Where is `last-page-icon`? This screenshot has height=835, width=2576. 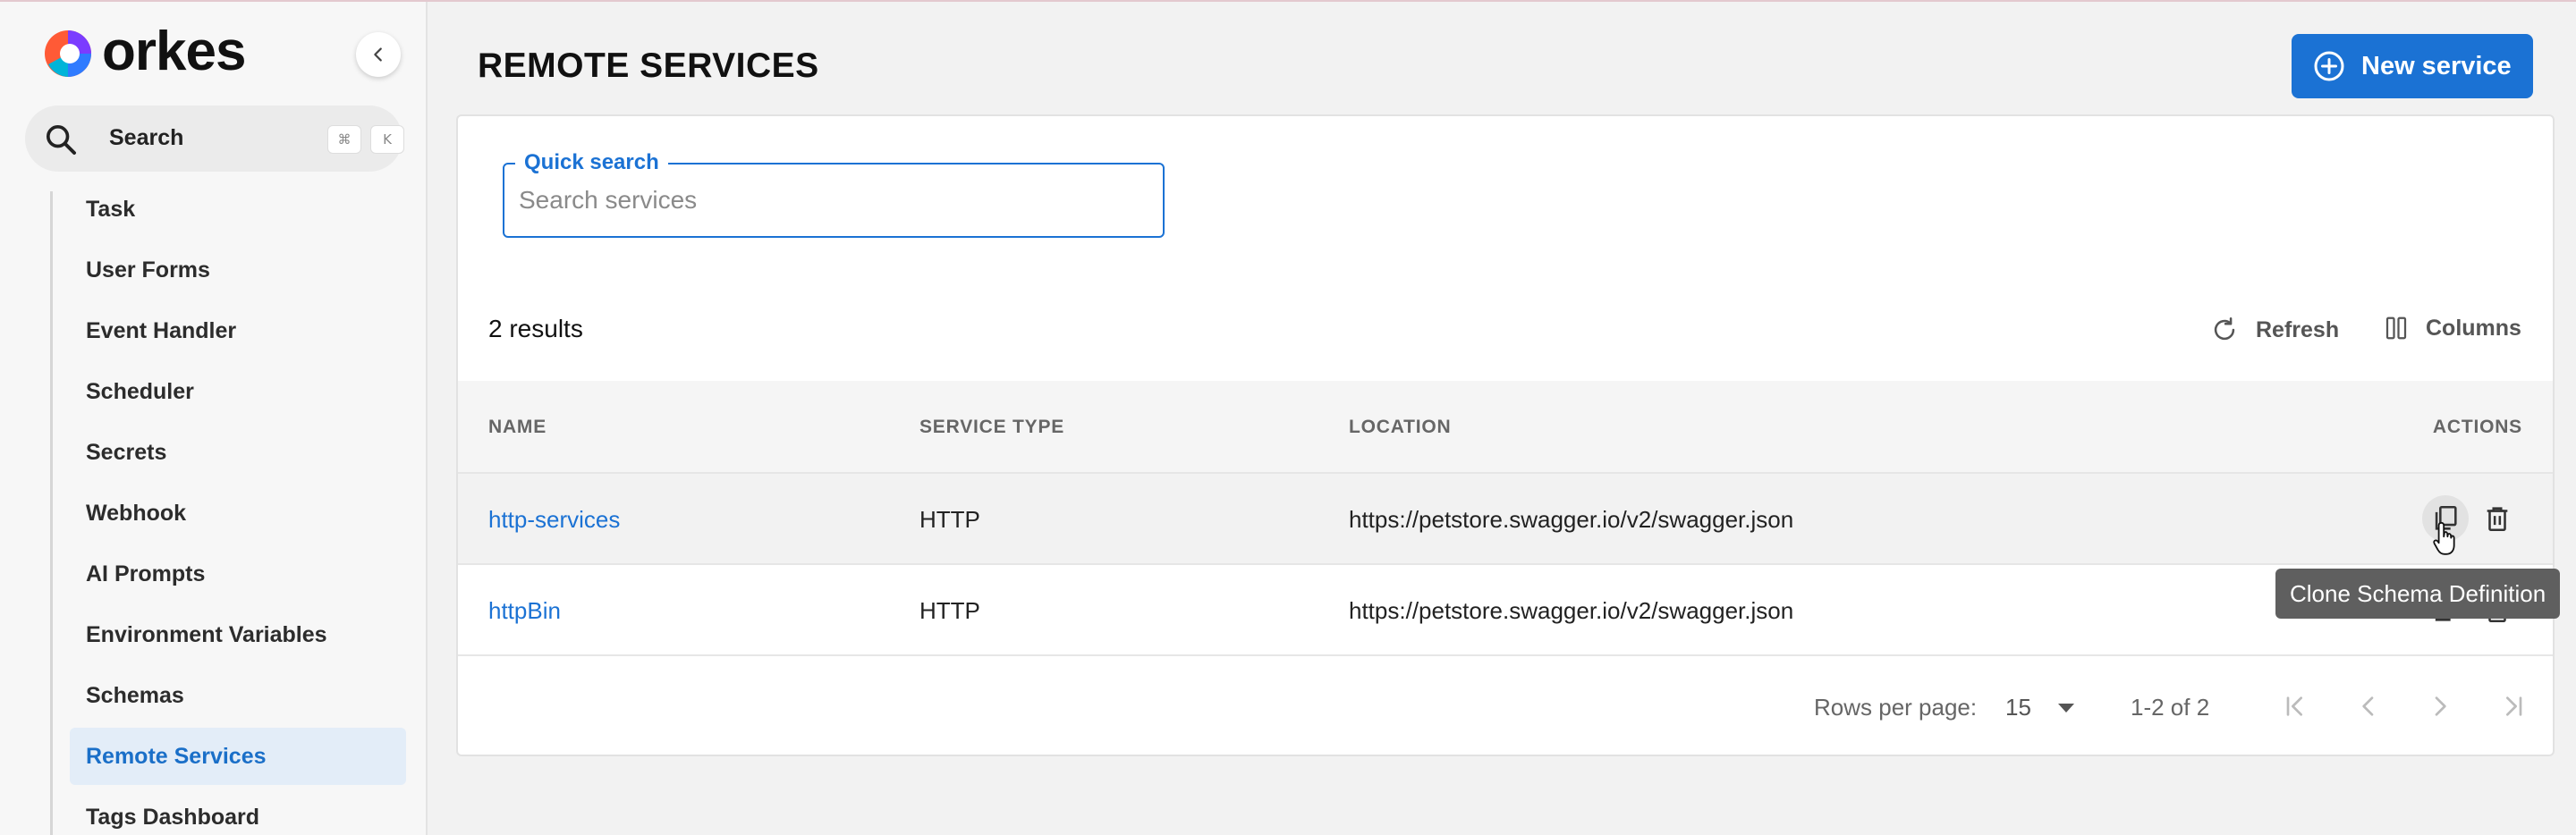 last-page-icon is located at coordinates (2514, 706).